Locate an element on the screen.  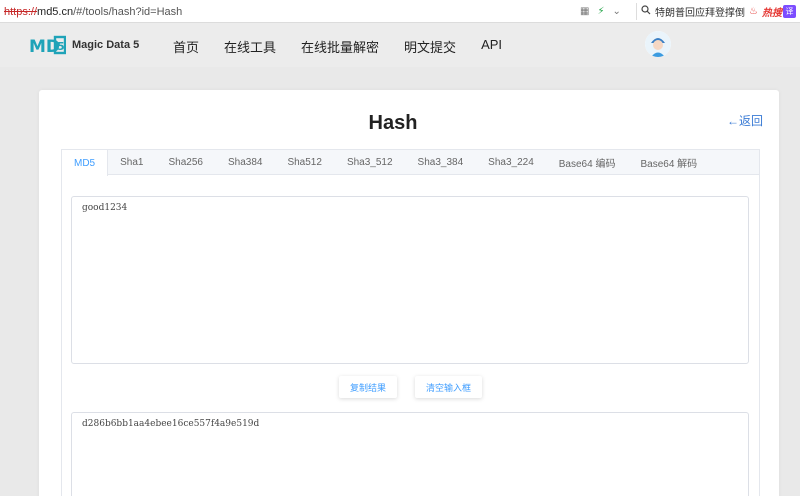
grid-icon: ▦ is located at coordinates (584, 11).